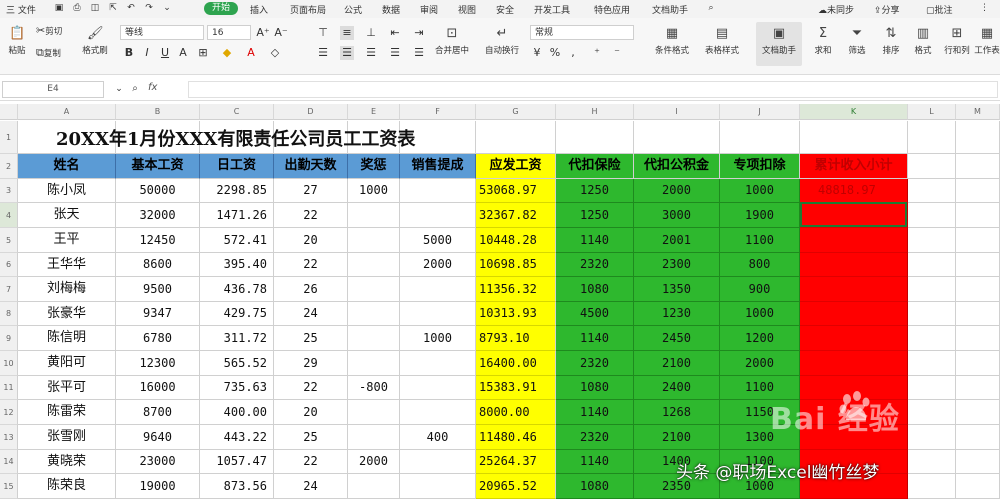 Image resolution: width=1000 pixels, height=502 pixels. Describe the element at coordinates (957, 41) in the screenshot. I see `row-column-button: ⊞ 行和列` at that location.